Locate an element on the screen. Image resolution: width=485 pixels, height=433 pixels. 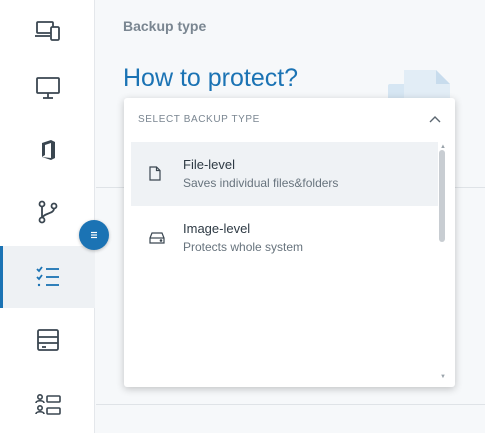
section-label: Backup type is located at coordinates (165, 26).